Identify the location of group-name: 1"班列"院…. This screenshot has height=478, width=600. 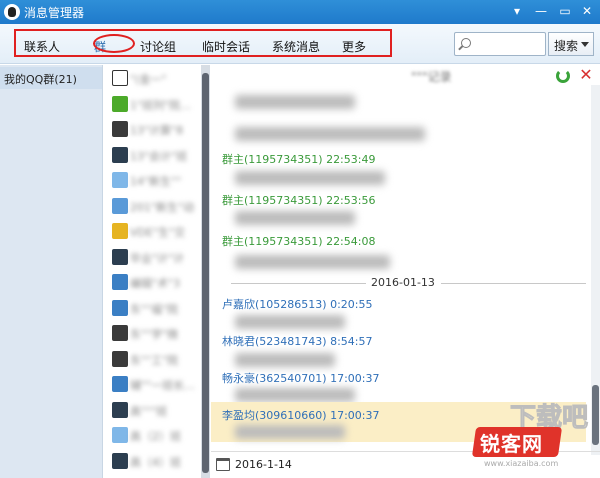
(161, 105).